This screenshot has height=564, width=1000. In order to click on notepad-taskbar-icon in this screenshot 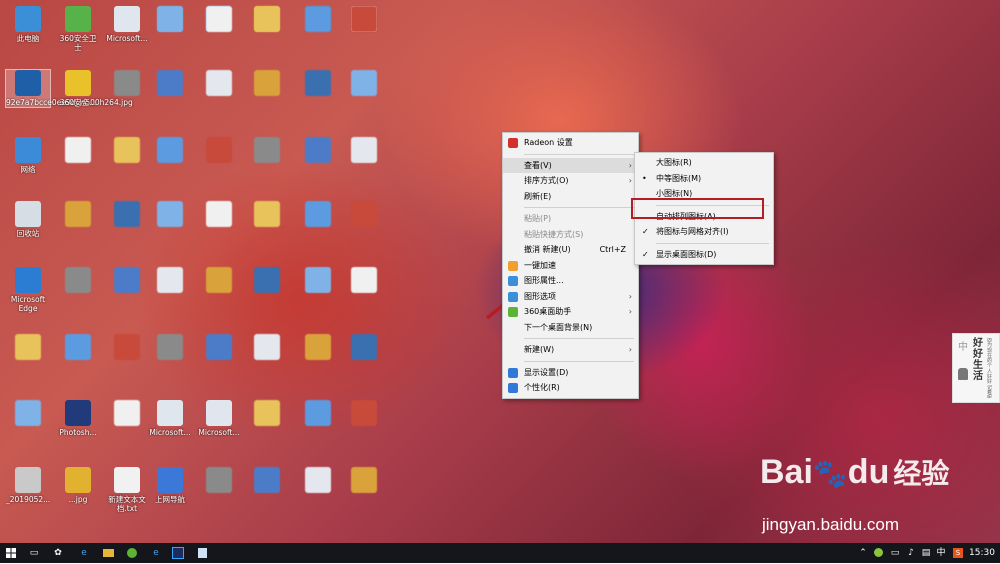, I will do `click(202, 553)`.